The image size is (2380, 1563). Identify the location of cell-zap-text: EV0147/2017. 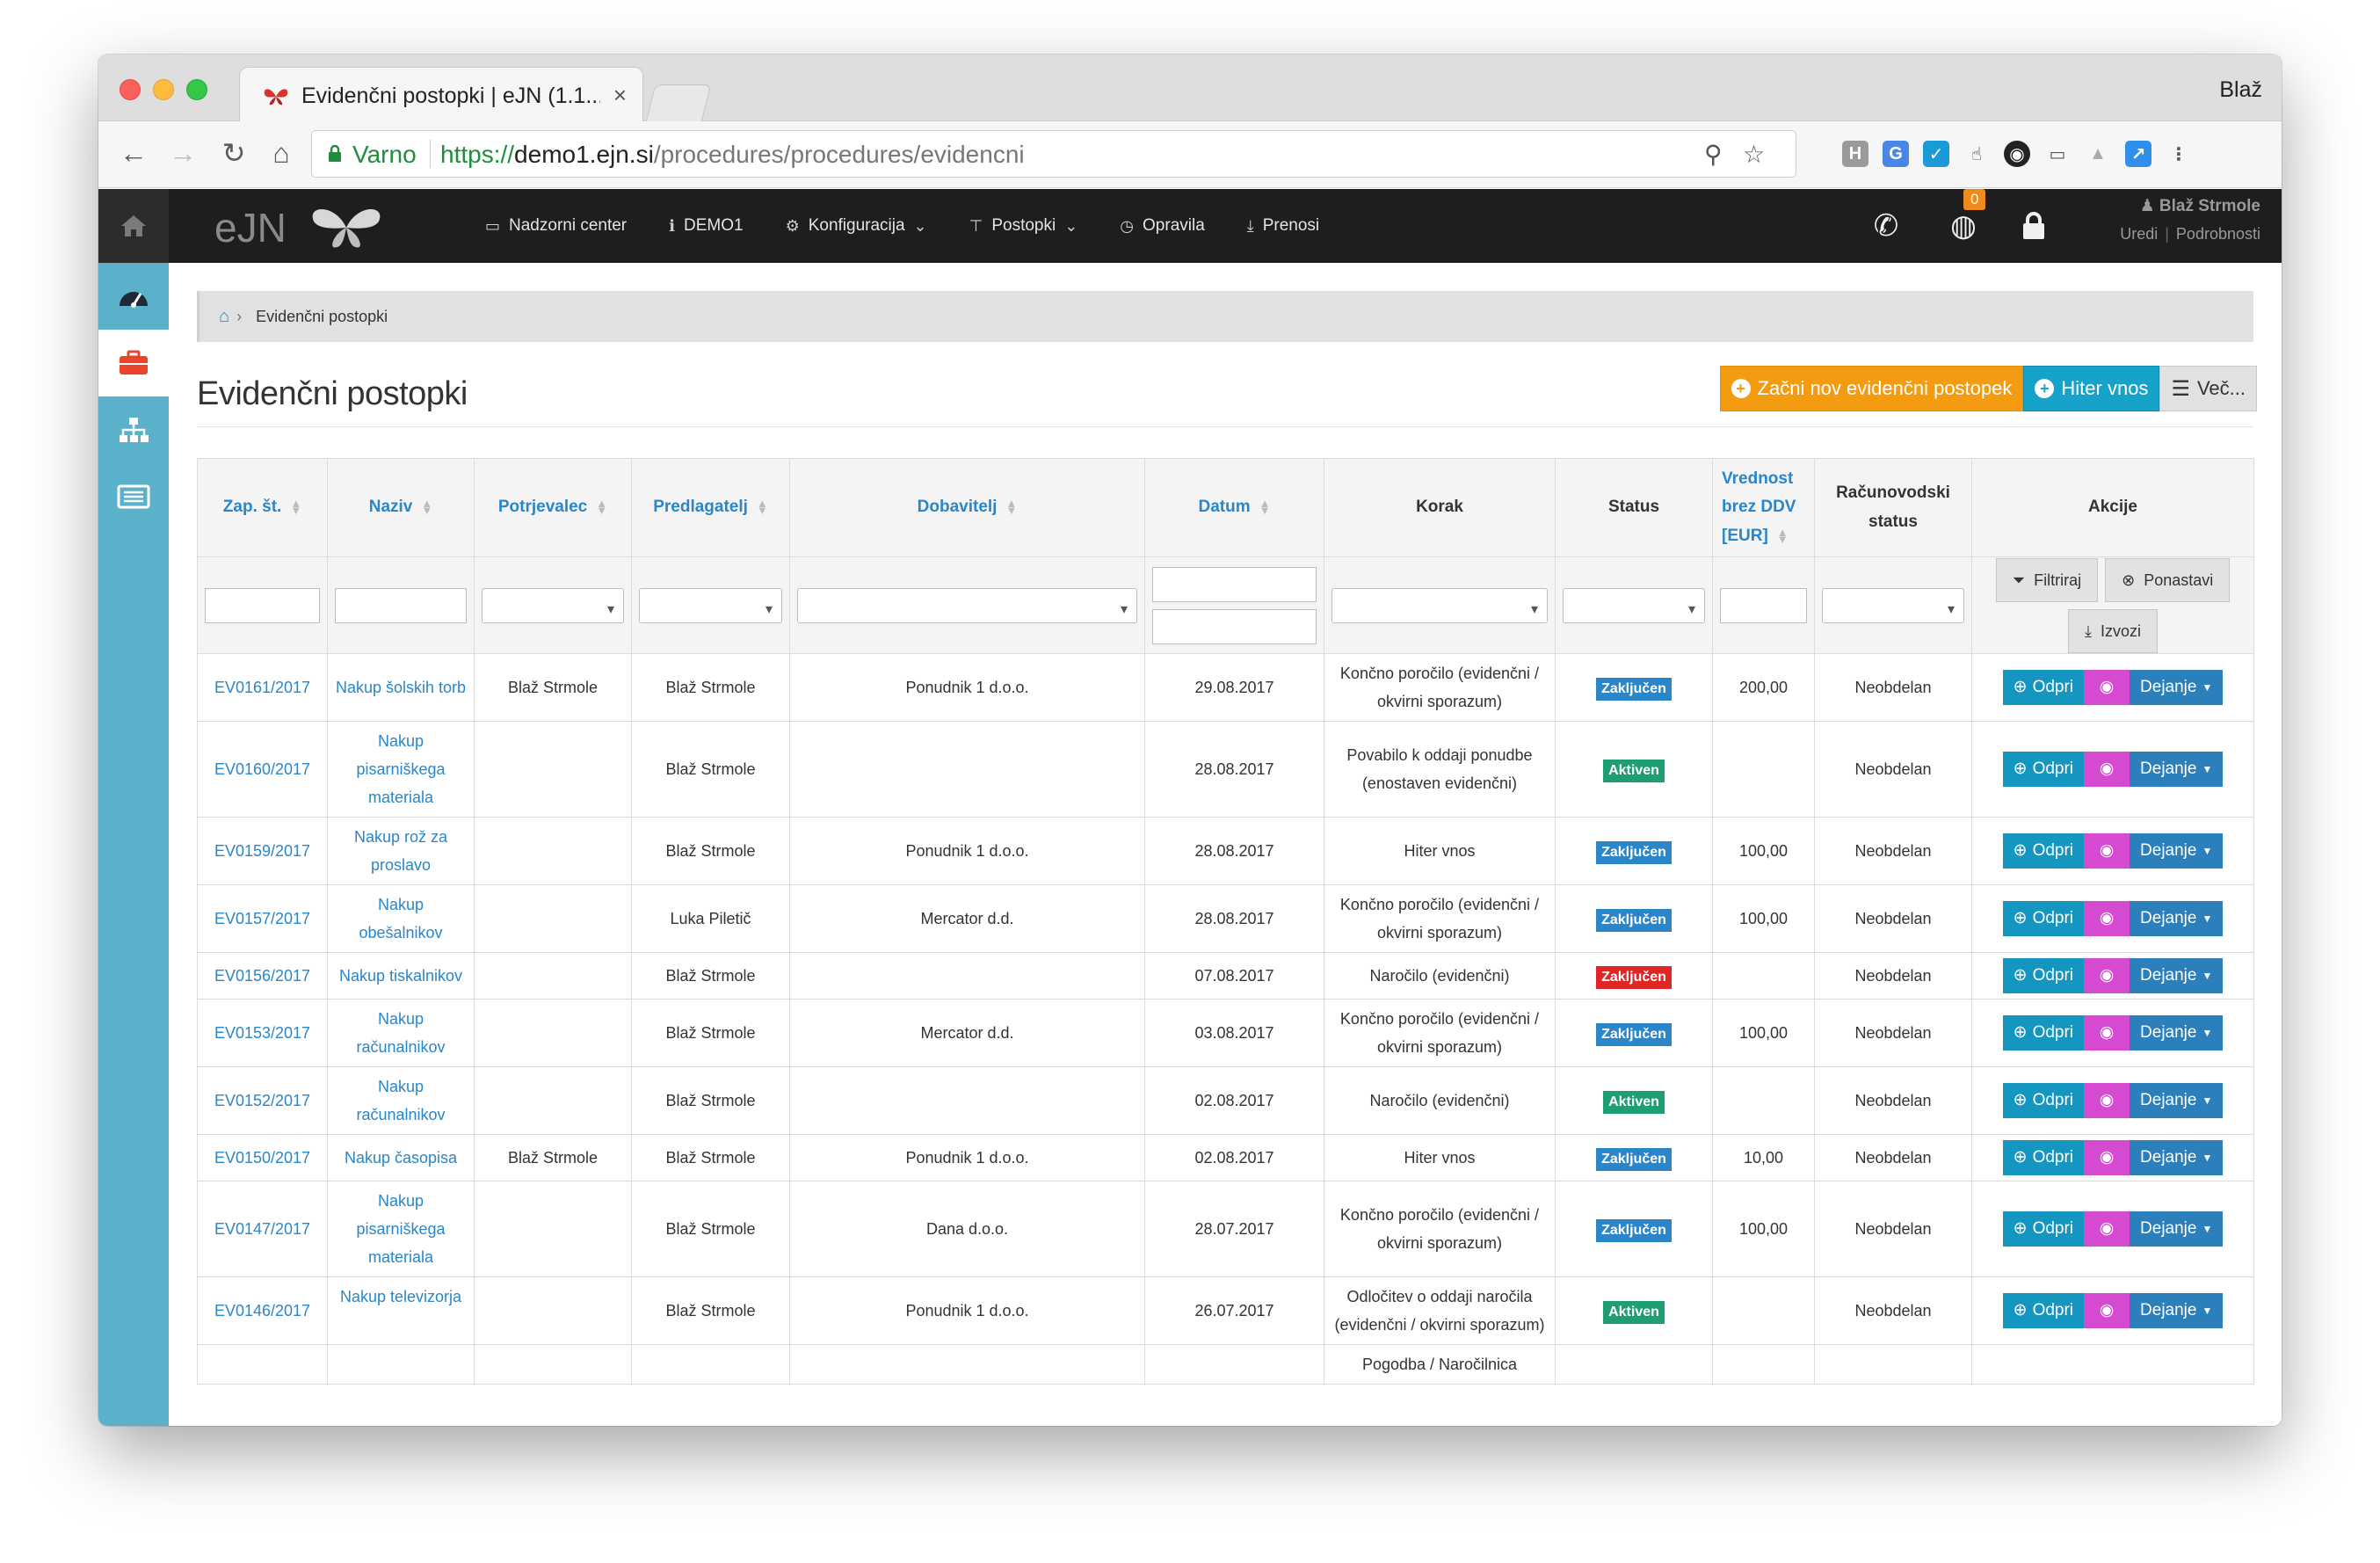
(262, 1229).